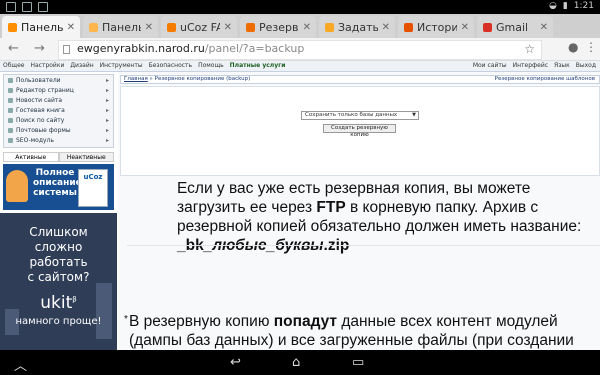 The width and height of the screenshot is (600, 375). Describe the element at coordinates (331, 207) in the screenshot. I see `ftp-term: FTP` at that location.